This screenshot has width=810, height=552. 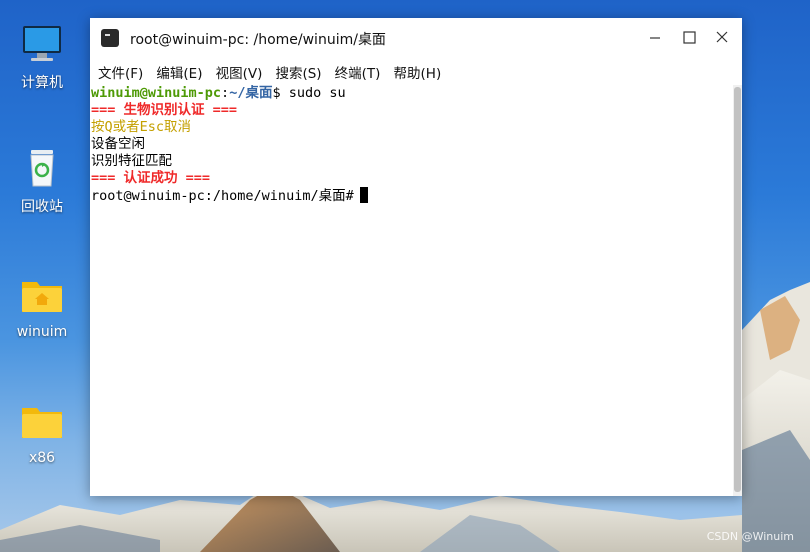 What do you see at coordinates (179, 69) in the screenshot?
I see `menu-edit: 编辑(E)` at bounding box center [179, 69].